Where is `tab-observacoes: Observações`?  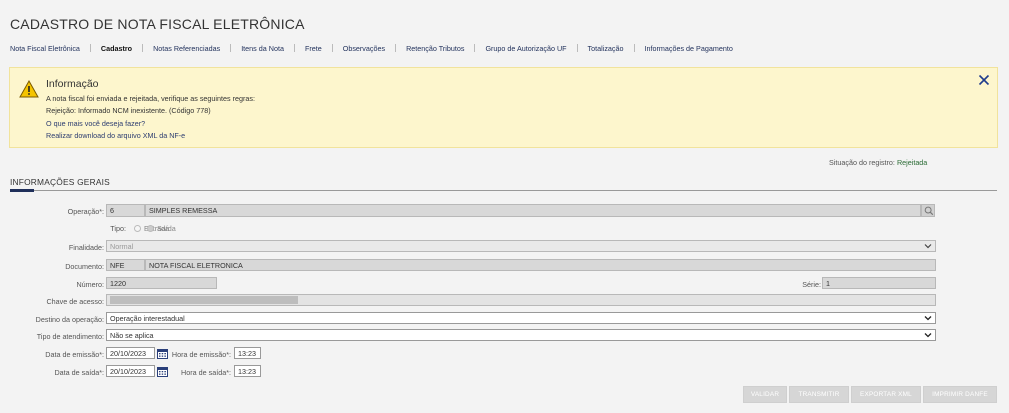
tab-observacoes: Observações is located at coordinates (364, 48).